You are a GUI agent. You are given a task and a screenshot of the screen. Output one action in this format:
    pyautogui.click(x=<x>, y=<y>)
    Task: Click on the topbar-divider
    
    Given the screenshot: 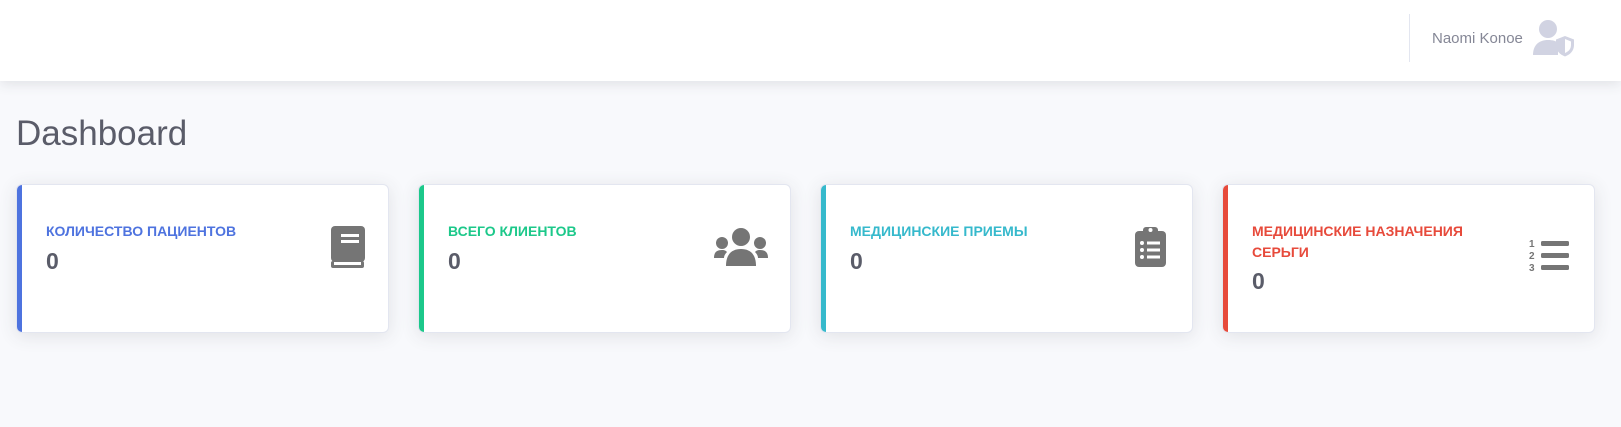 What is the action you would take?
    pyautogui.click(x=1409, y=38)
    